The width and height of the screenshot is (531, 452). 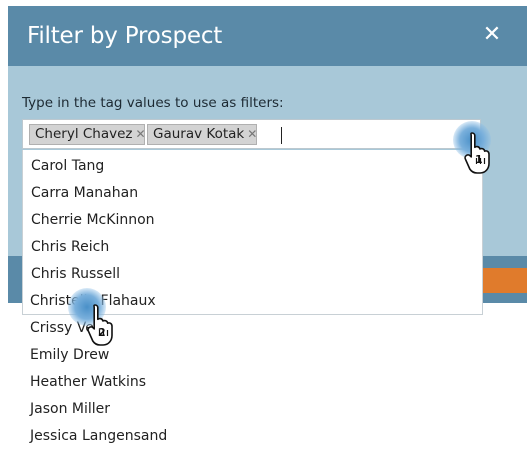 I want to click on dialog-header: Filter by Prospect ✕, so click(x=267, y=36).